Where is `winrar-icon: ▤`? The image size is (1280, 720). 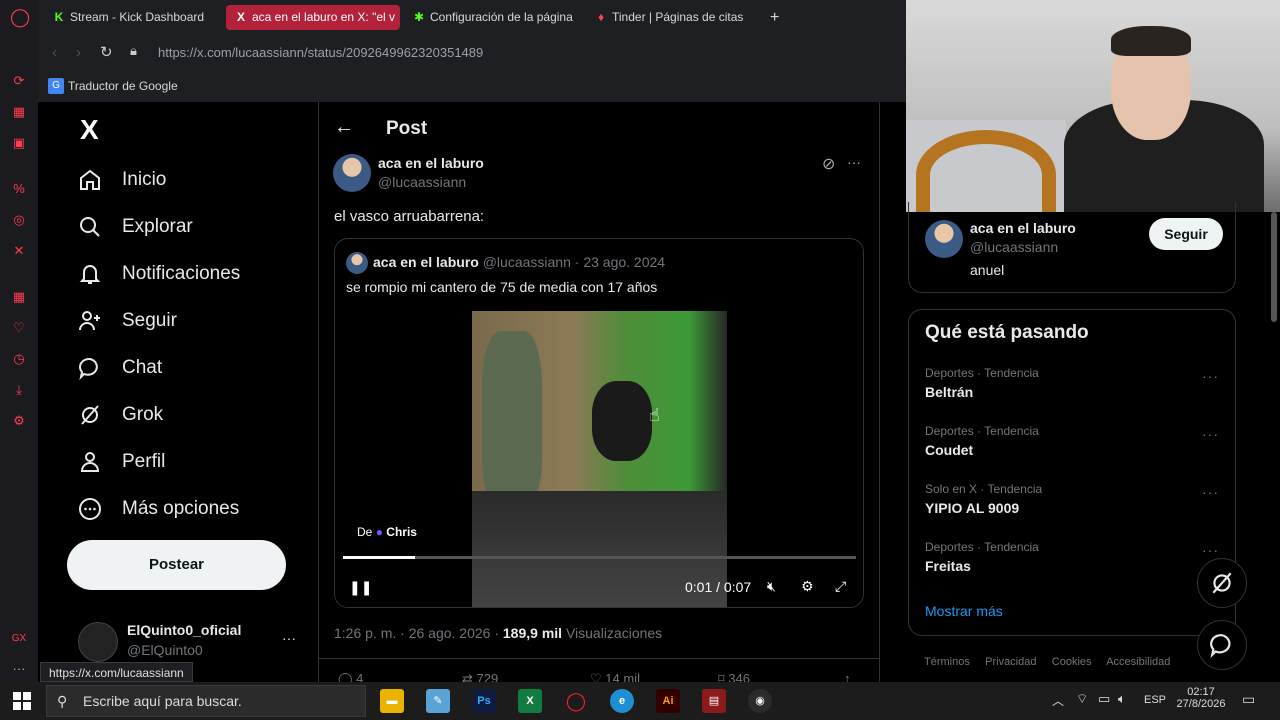
winrar-icon: ▤ is located at coordinates (714, 701).